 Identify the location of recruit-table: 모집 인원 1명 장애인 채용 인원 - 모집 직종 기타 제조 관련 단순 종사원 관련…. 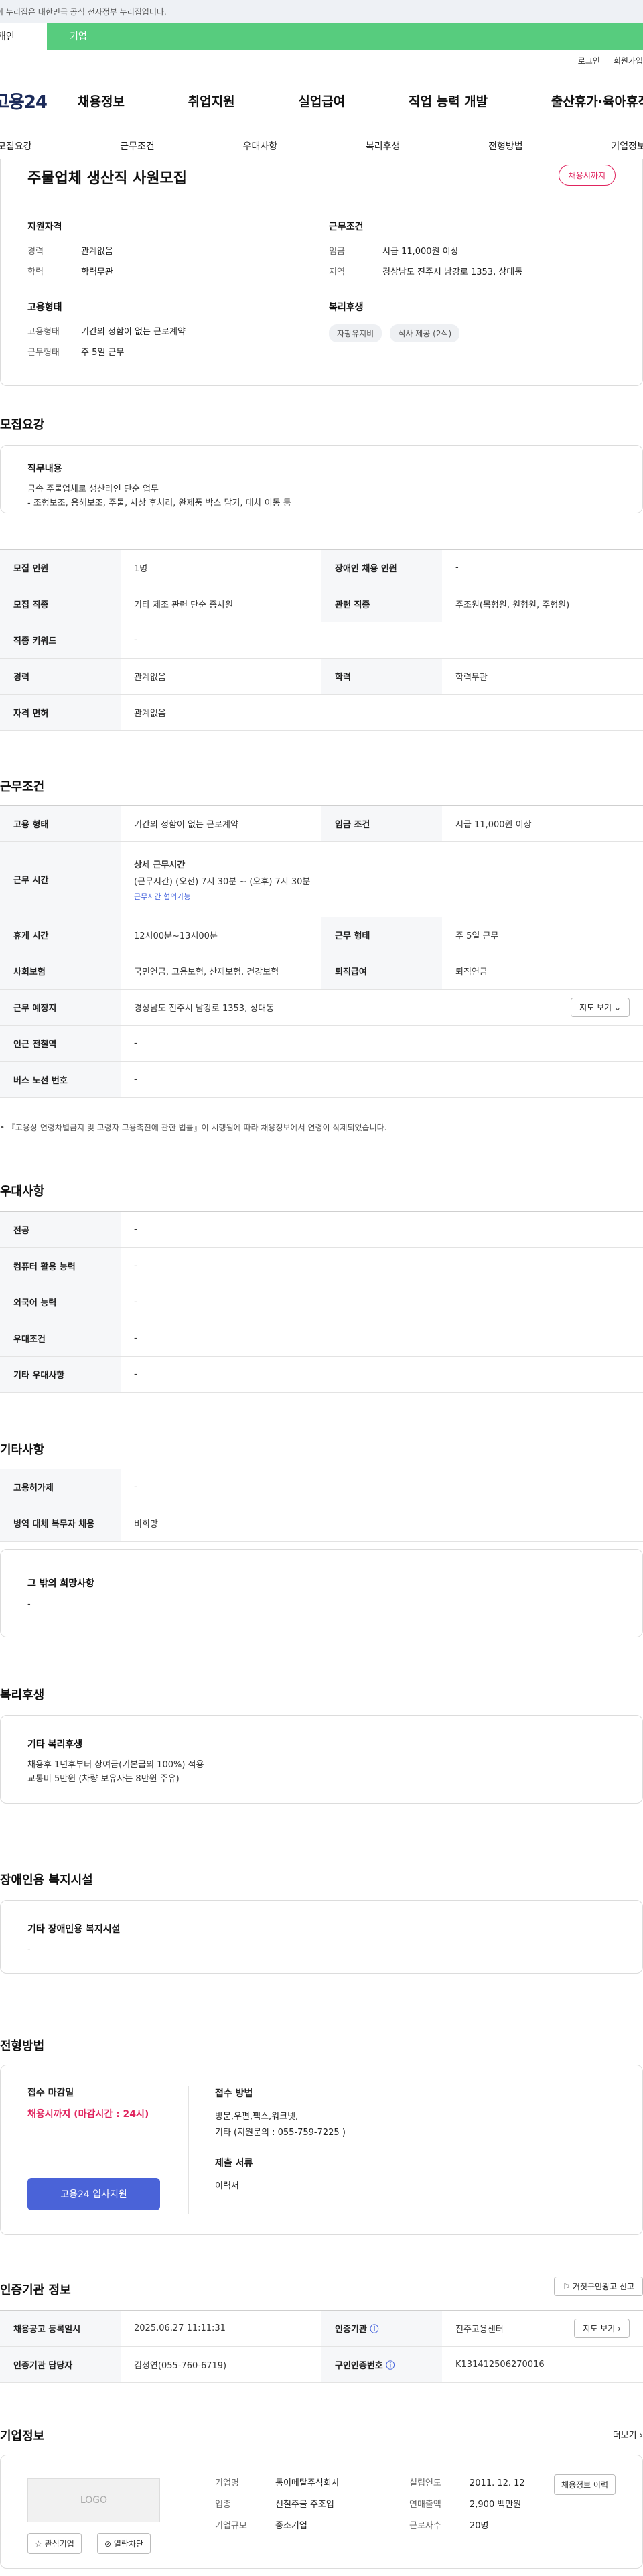
(321, 640).